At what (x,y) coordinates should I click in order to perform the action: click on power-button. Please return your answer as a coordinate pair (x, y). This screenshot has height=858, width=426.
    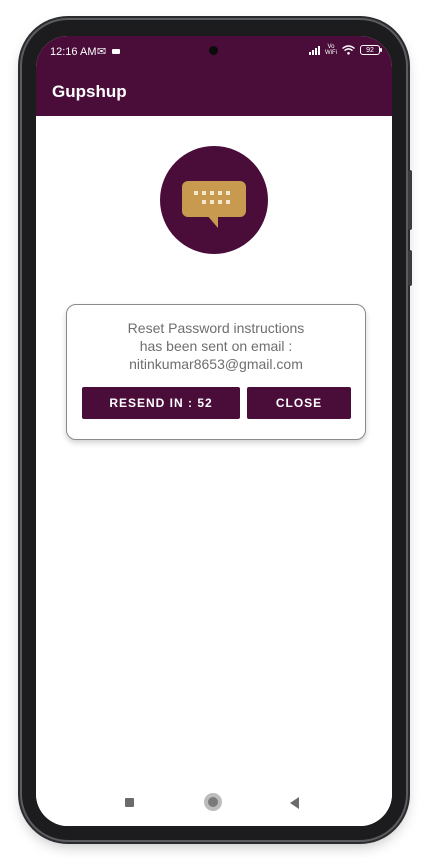
    Looking at the image, I should click on (410, 268).